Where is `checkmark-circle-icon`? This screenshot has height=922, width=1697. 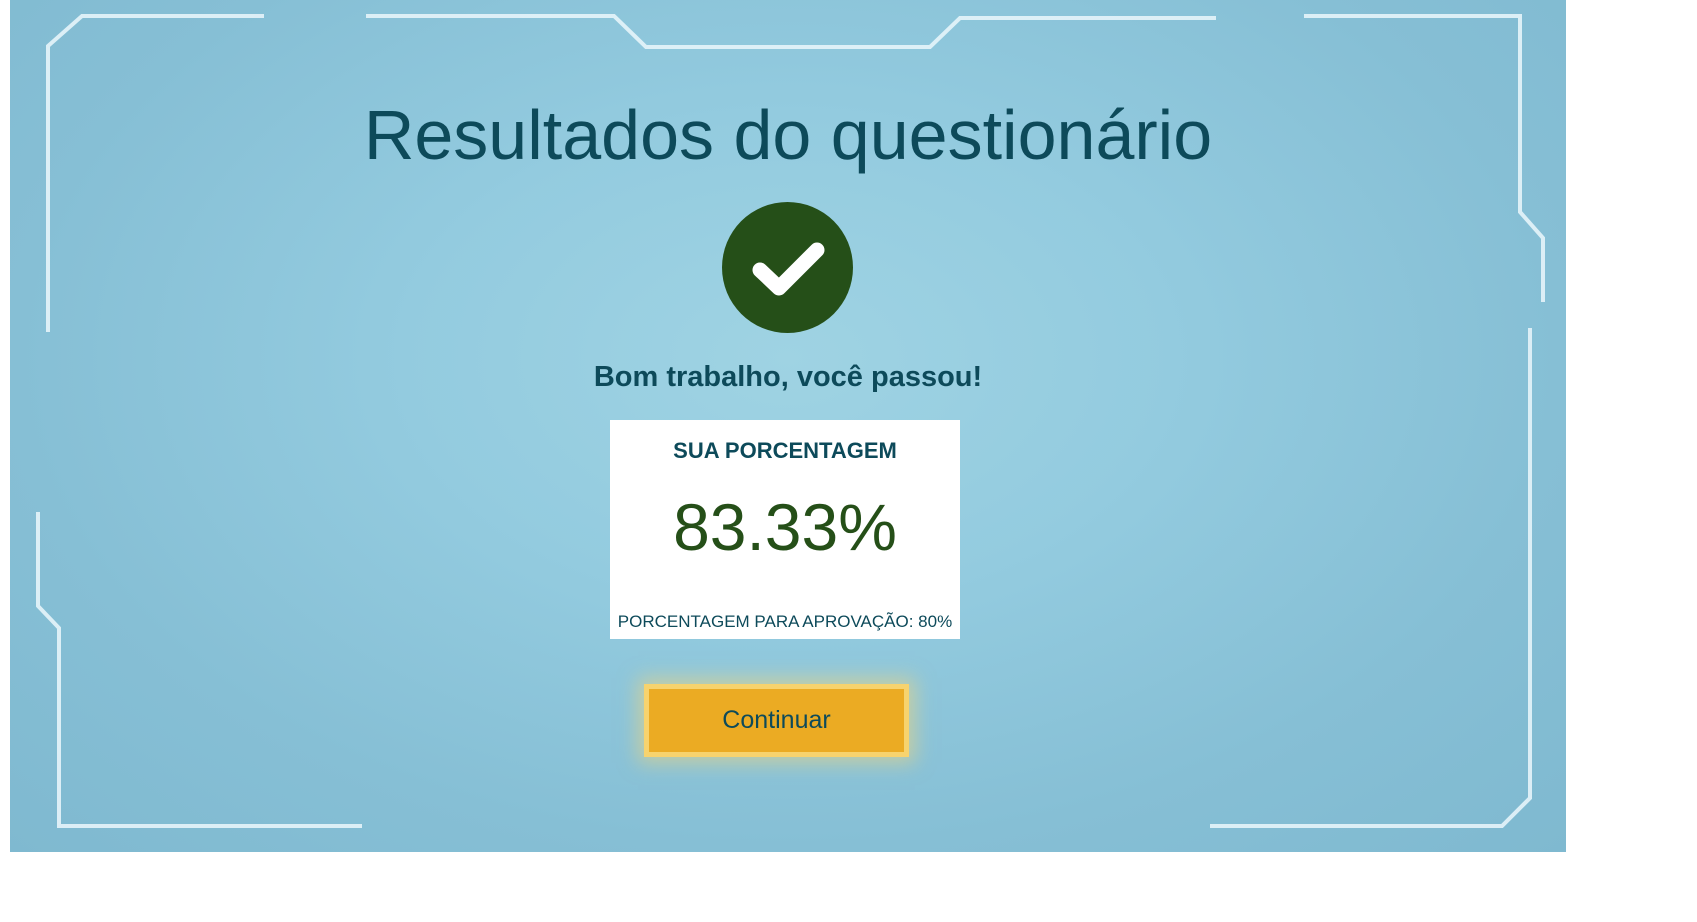
checkmark-circle-icon is located at coordinates (787, 267).